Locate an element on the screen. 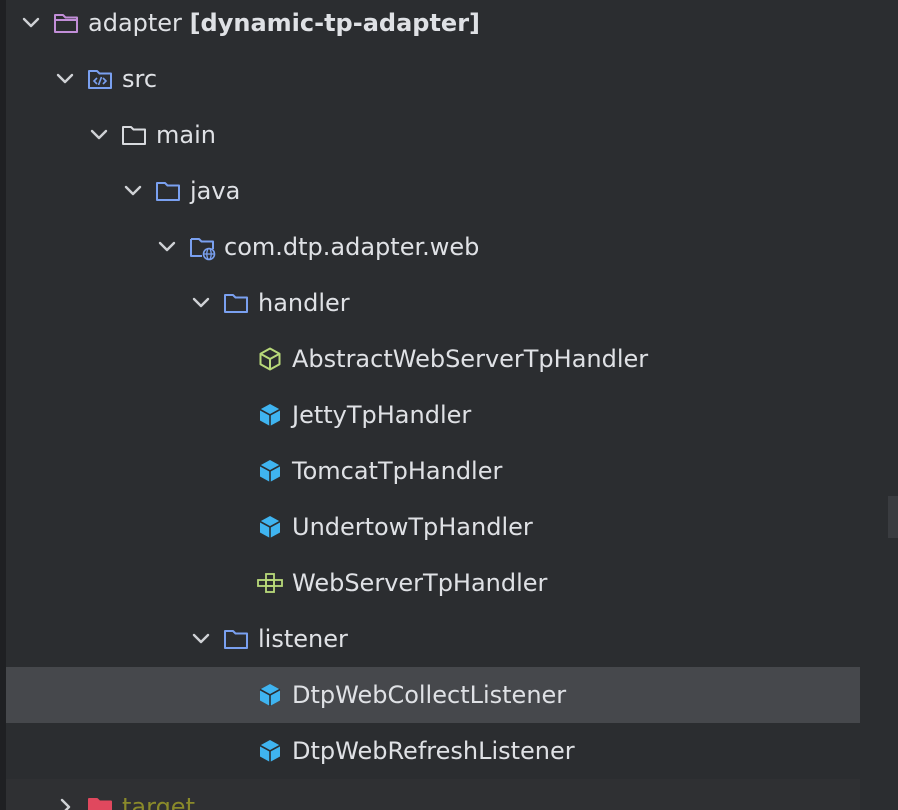 This screenshot has height=810, width=898. tree-node-label: TomcatTpHandler is located at coordinates (397, 471).